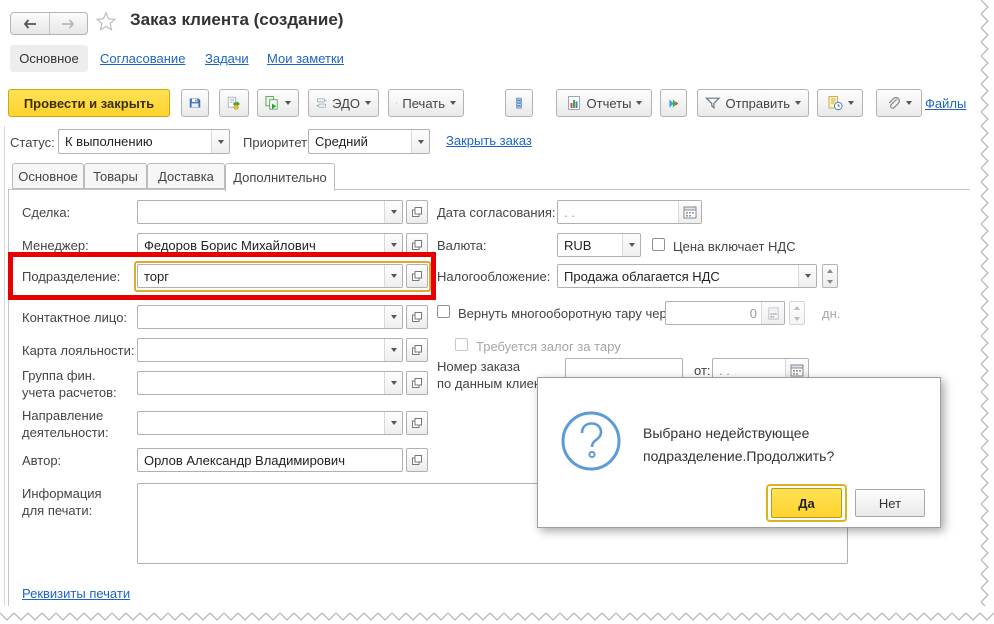  I want to click on activity-dropdown-button, so click(393, 423).